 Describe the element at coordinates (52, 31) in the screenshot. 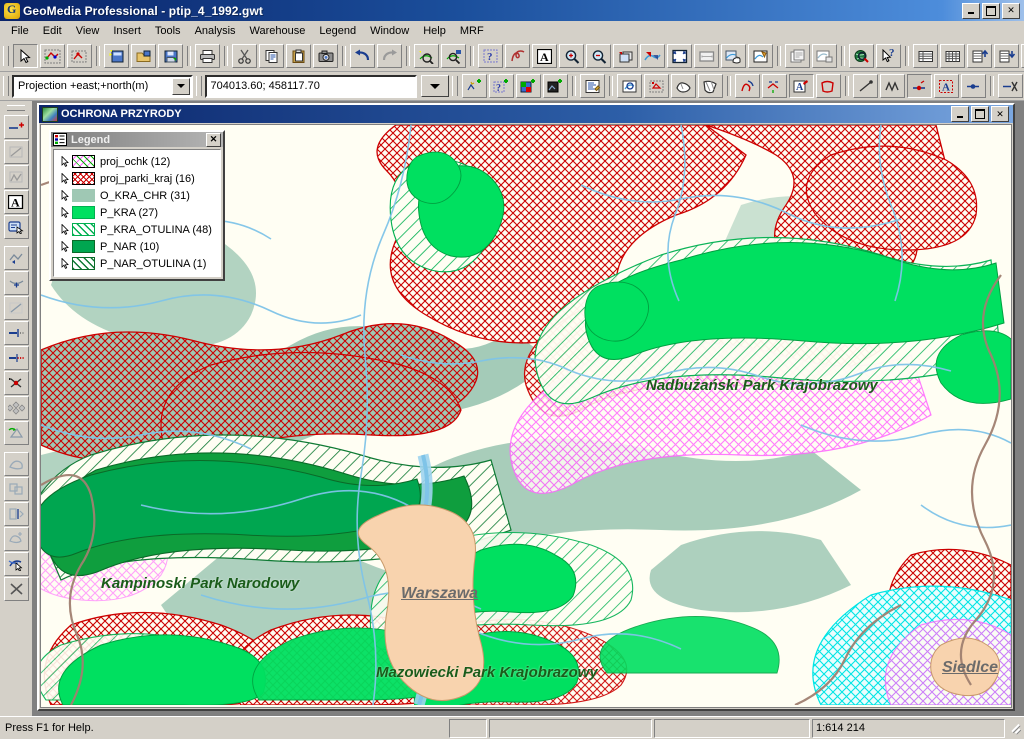

I see `menu-item-edit: Edit` at that location.